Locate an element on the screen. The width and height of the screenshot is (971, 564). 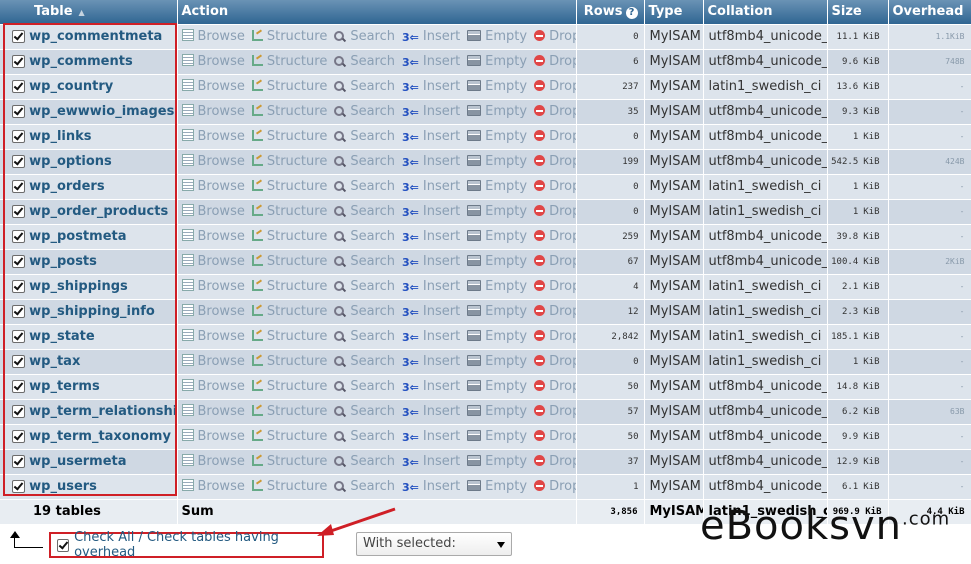
check-all-checkbox is located at coordinates (63, 545).